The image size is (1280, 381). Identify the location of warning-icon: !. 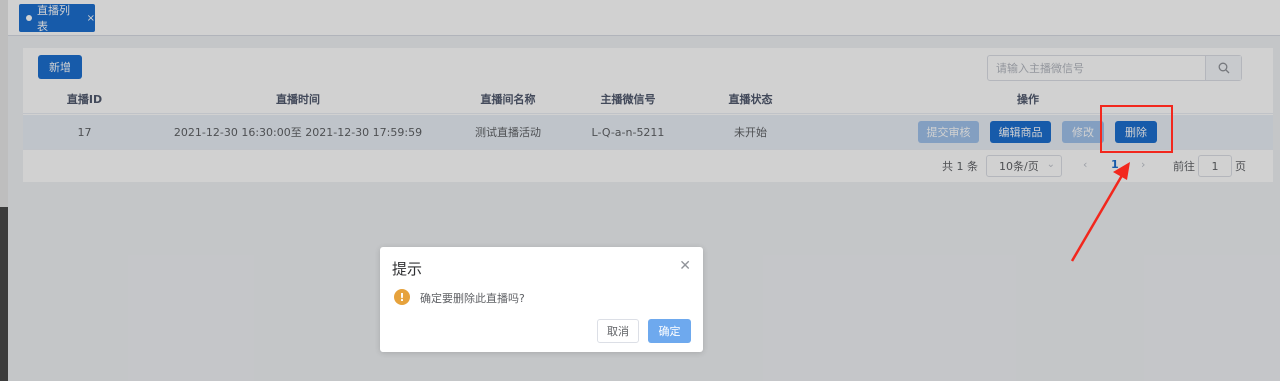
(402, 297).